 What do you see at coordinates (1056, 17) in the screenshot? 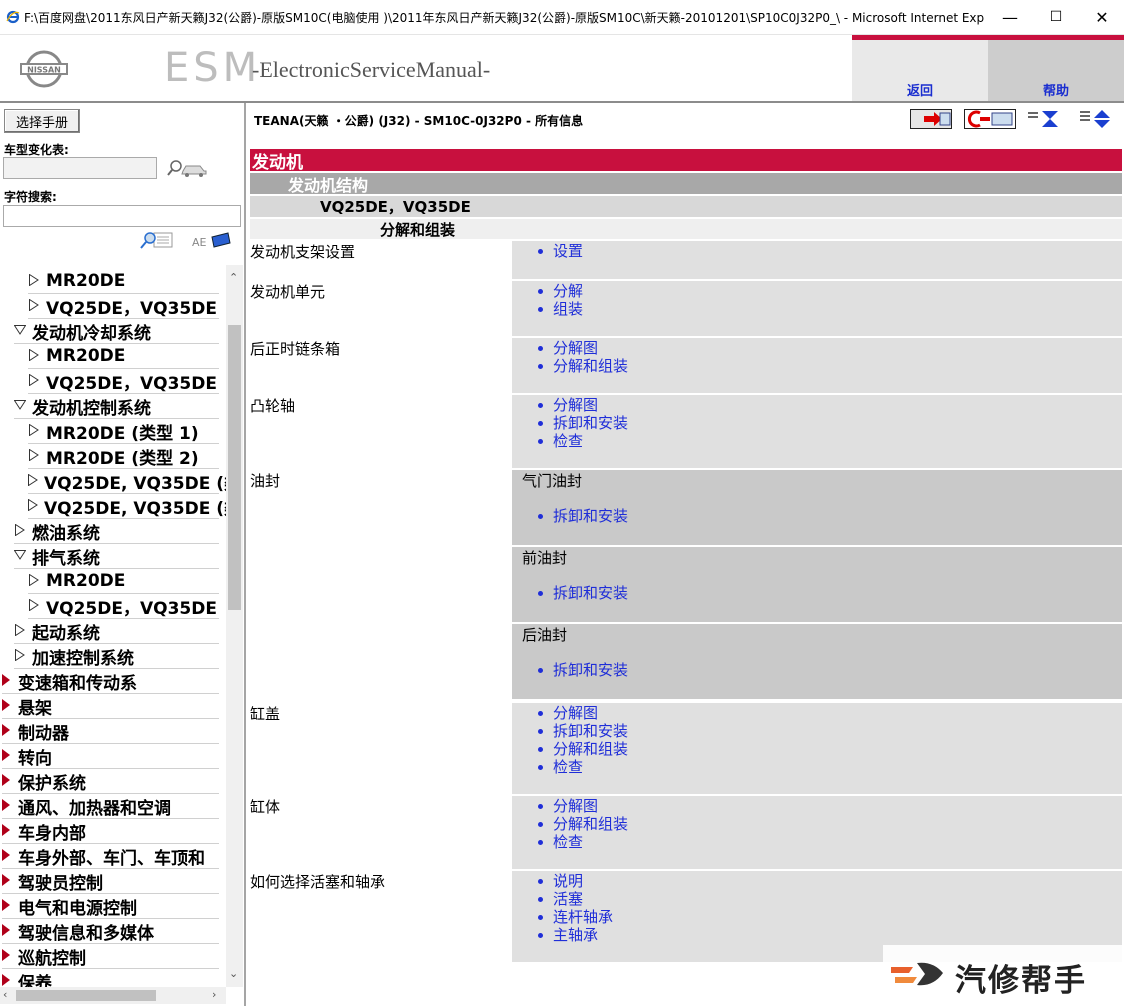
I see `maximize-button: ☐` at bounding box center [1056, 17].